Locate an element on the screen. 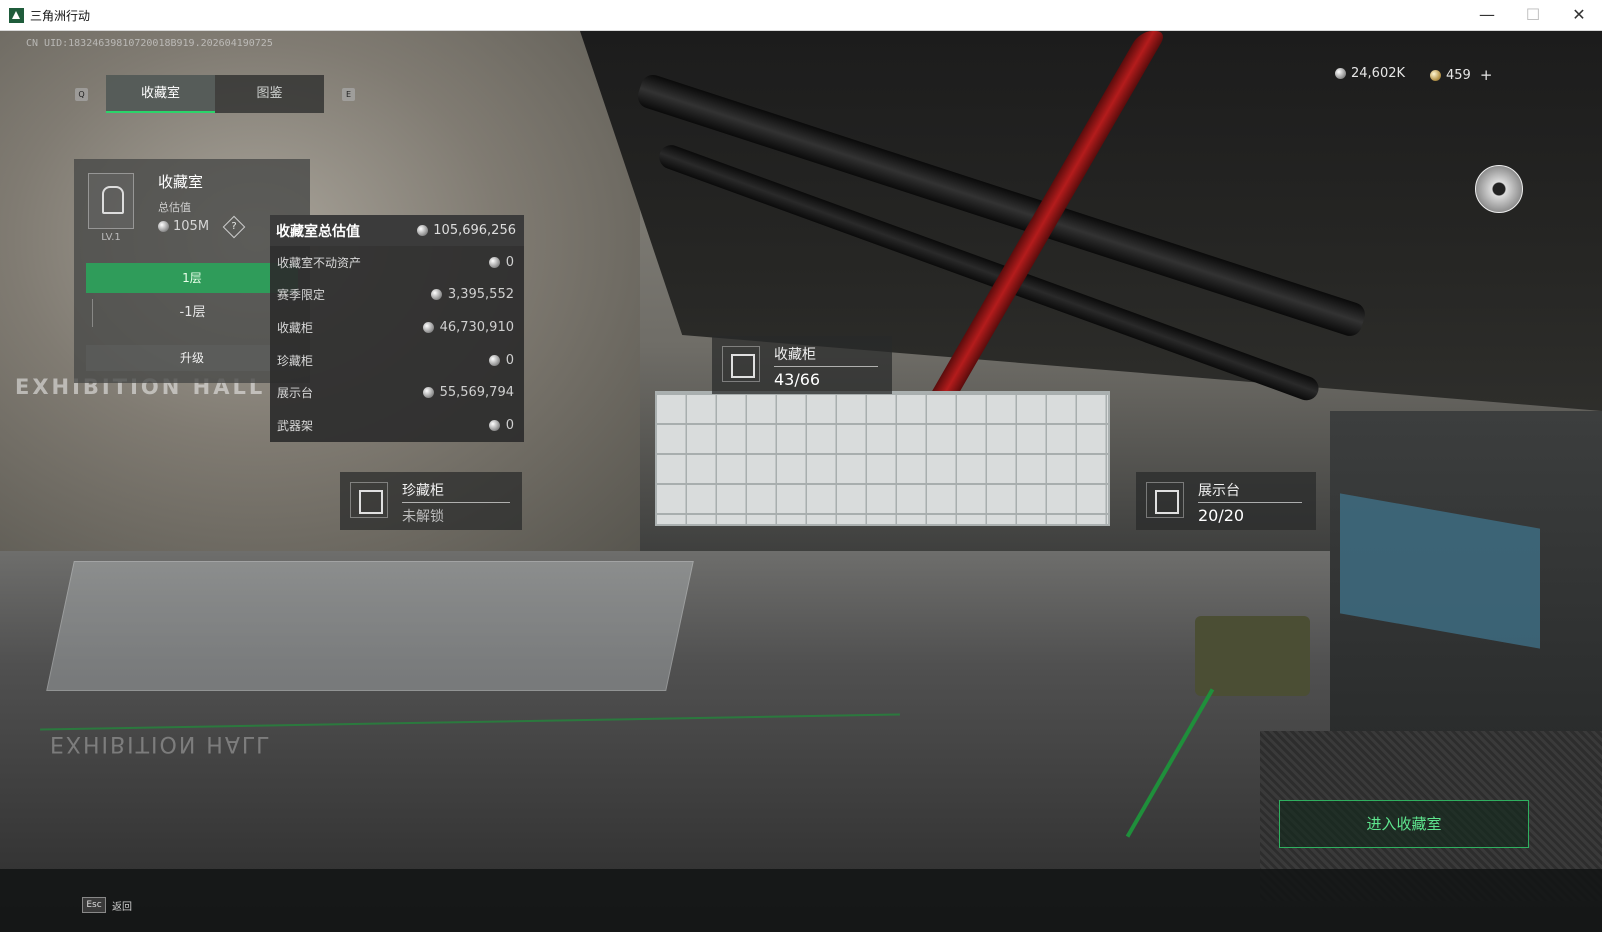 The image size is (1602, 932). tab-prev-key: Q is located at coordinates (81, 94).